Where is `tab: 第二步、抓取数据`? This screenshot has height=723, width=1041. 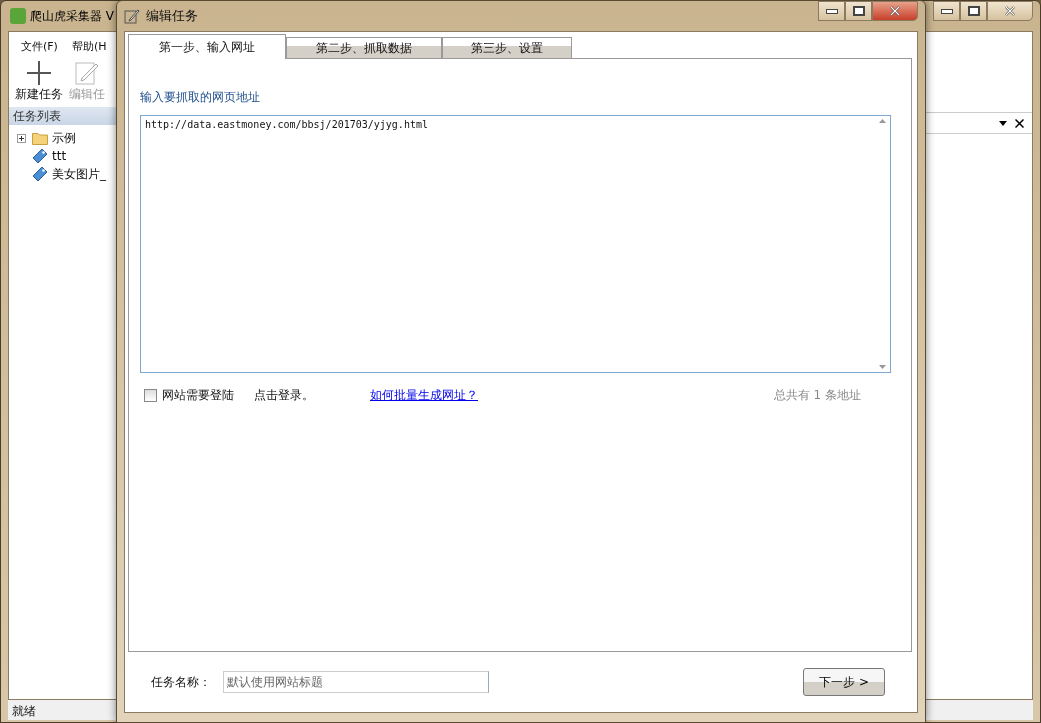
tab: 第二步、抓取数据 is located at coordinates (364, 47).